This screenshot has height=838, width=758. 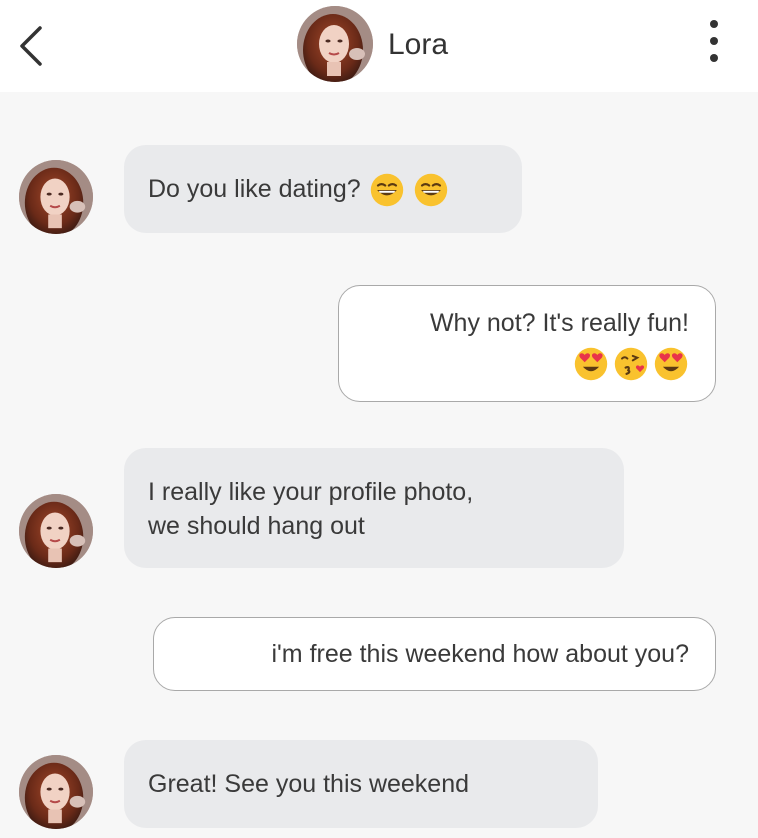 I want to click on chevron-left-icon, so click(x=31, y=46).